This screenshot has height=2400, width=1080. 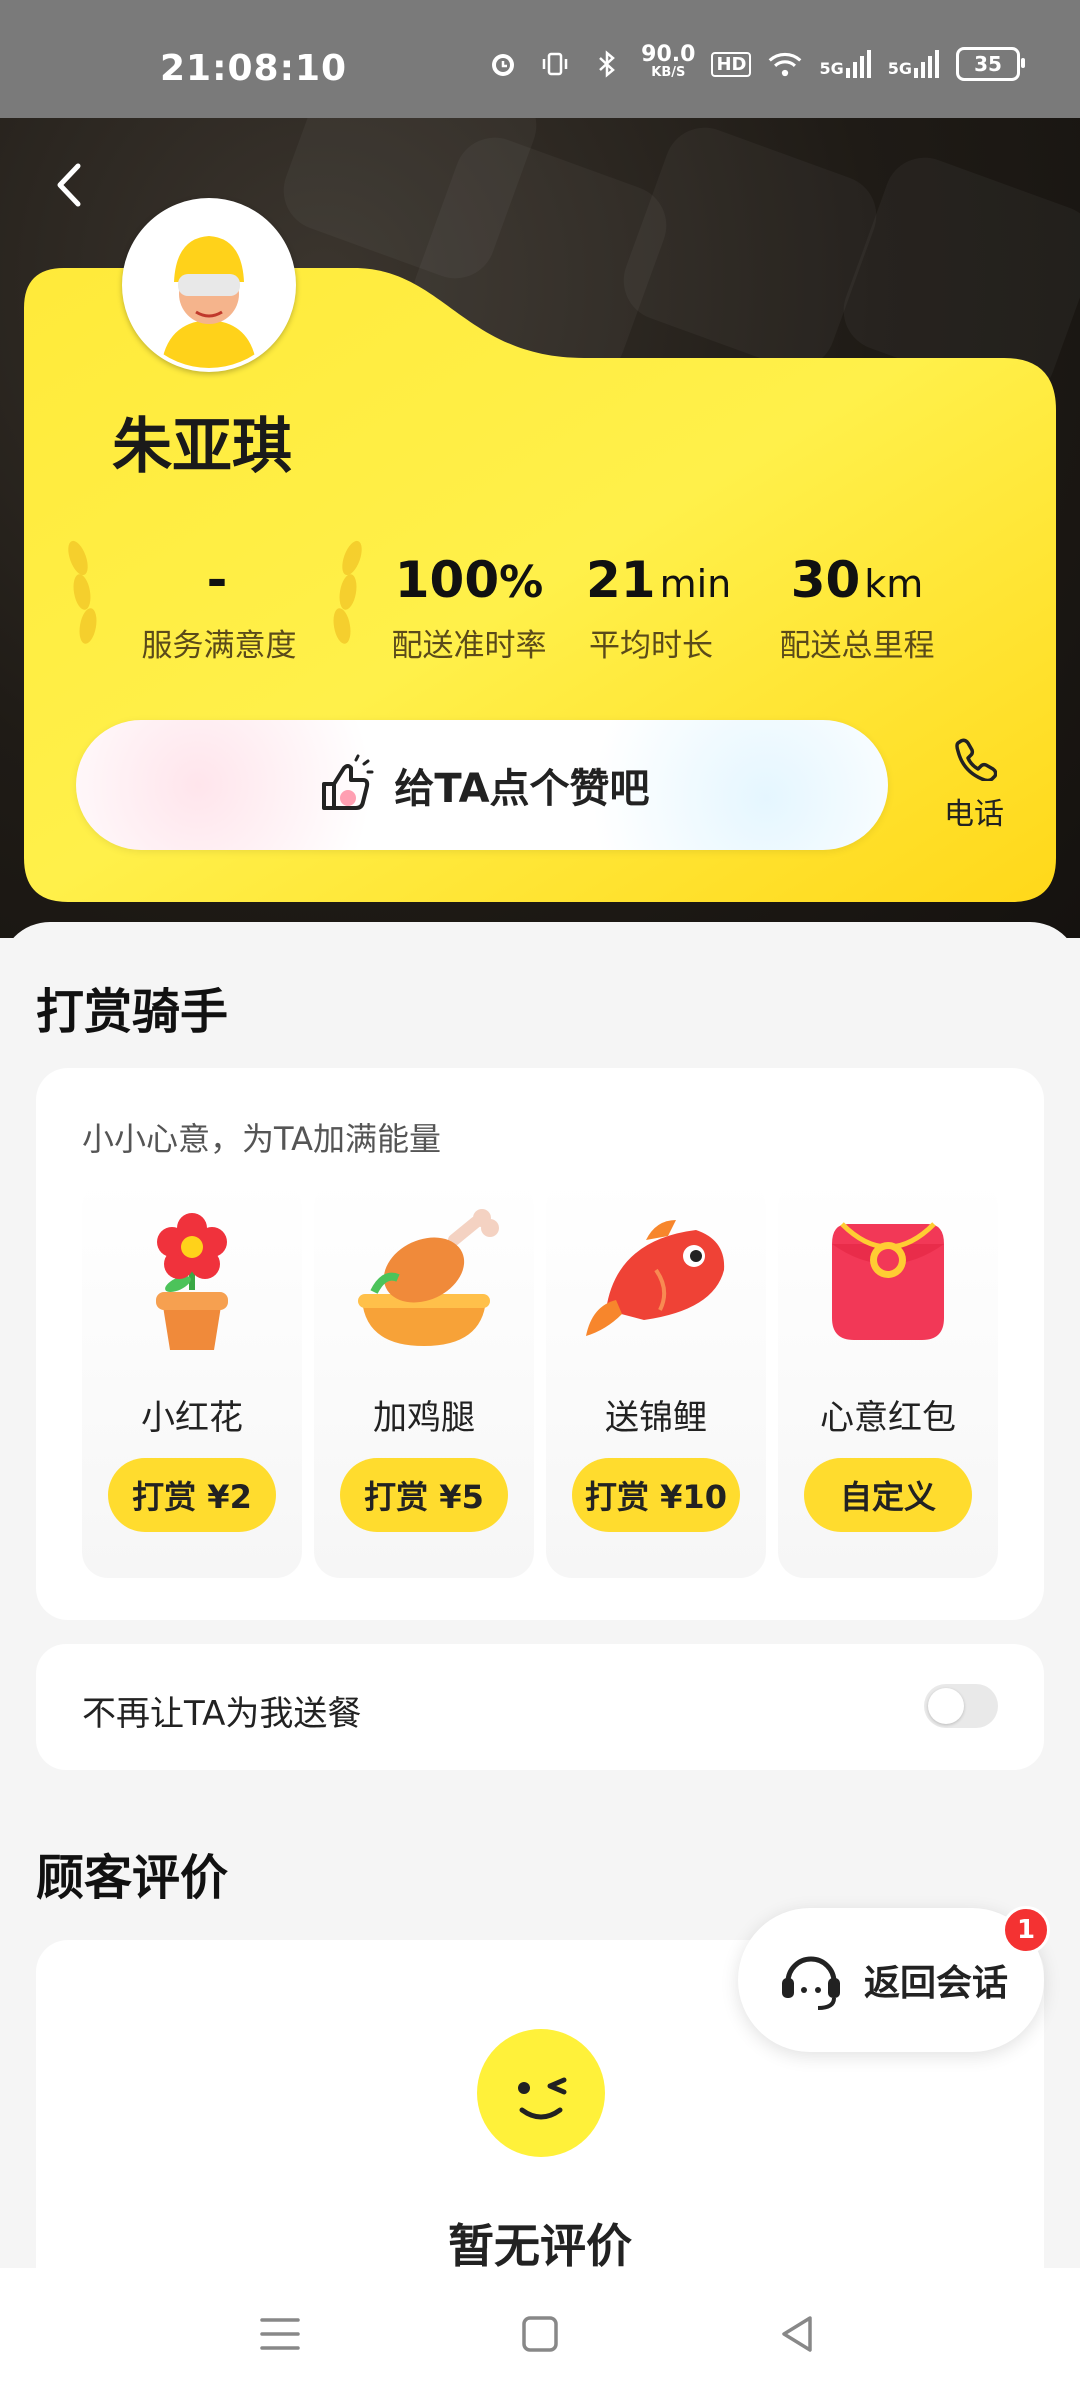 What do you see at coordinates (428, 1277) in the screenshot?
I see `drumstick-icon` at bounding box center [428, 1277].